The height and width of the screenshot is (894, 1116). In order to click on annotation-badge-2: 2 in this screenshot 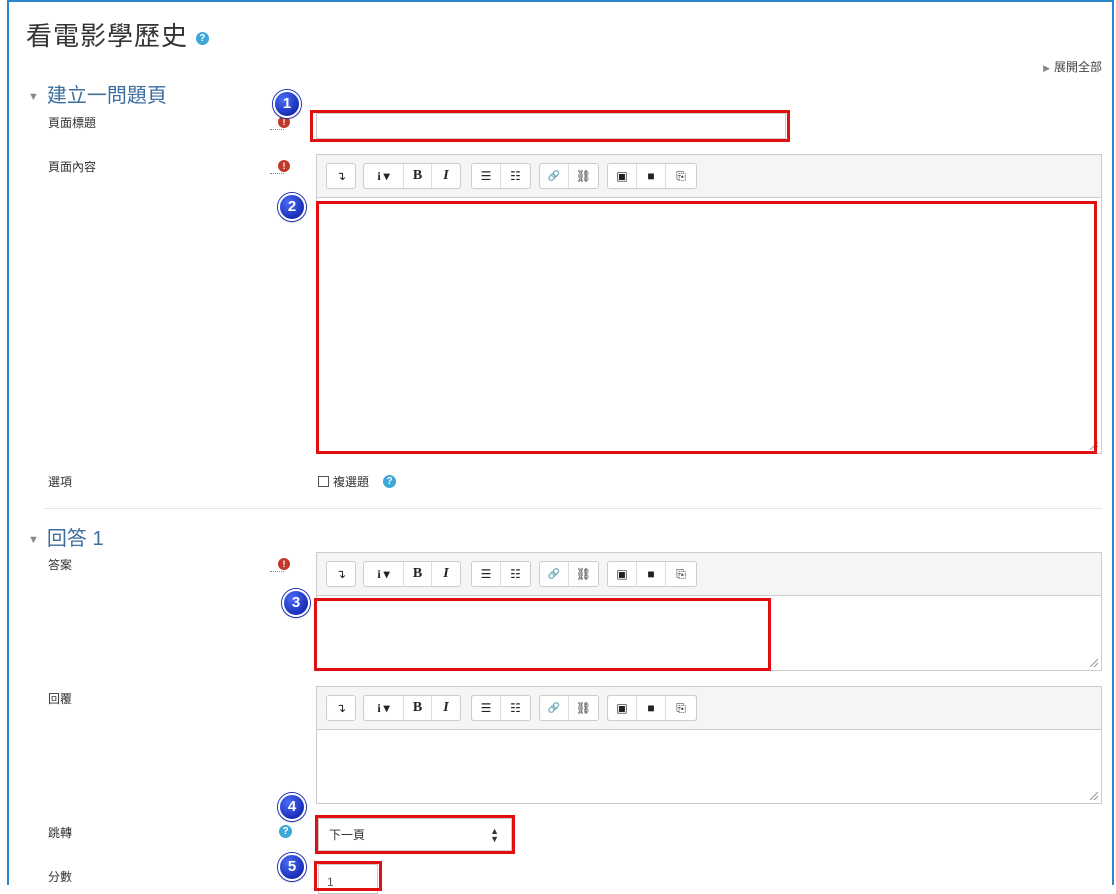, I will do `click(292, 207)`.